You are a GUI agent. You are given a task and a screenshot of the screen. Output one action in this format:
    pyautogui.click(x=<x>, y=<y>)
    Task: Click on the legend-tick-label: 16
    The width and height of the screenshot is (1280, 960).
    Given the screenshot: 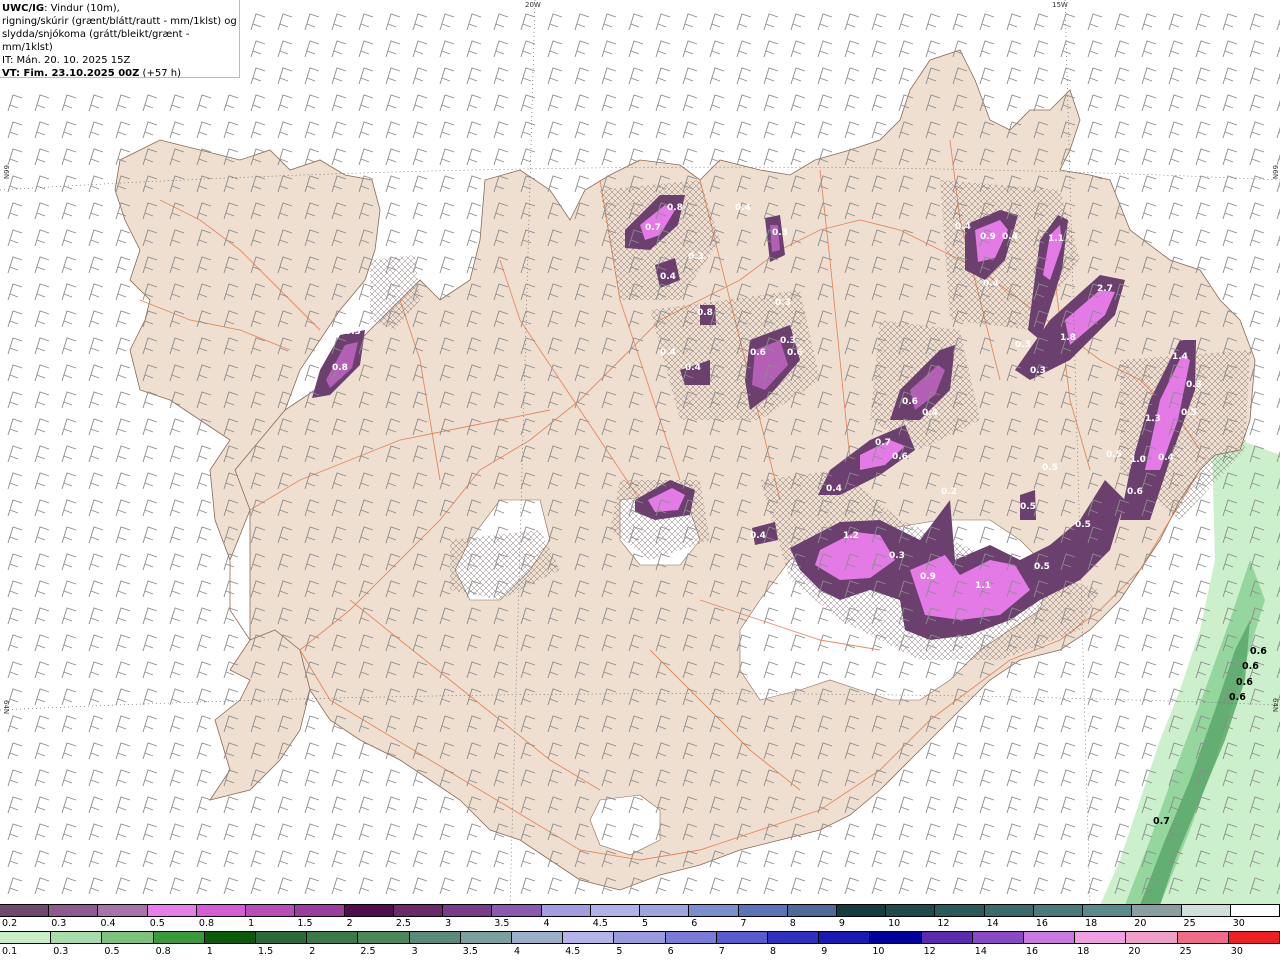 What is the action you would take?
    pyautogui.click(x=1032, y=951)
    